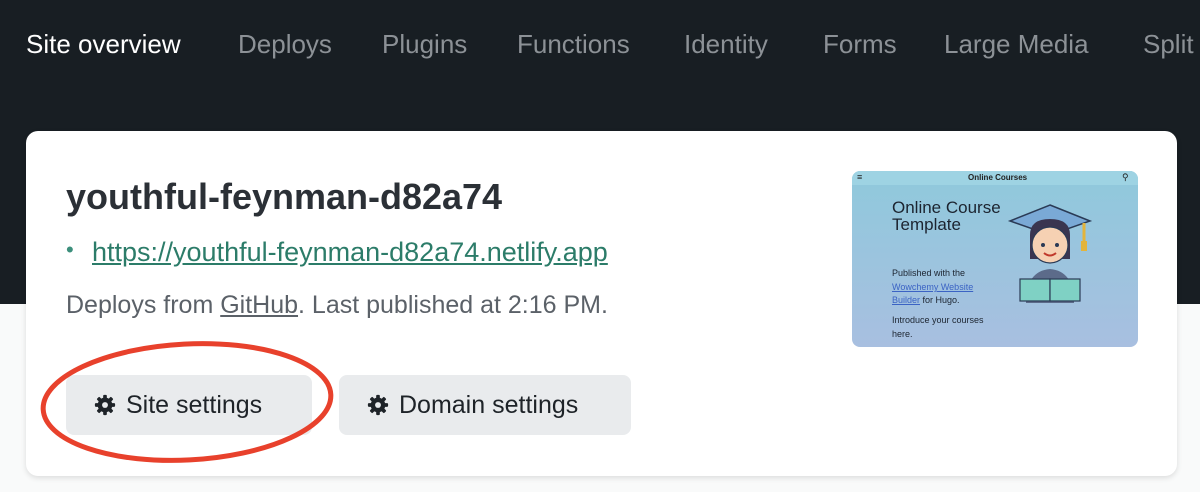 The image size is (1200, 492). Describe the element at coordinates (933, 287) in the screenshot. I see `preview-link: Wowchemy Website` at that location.